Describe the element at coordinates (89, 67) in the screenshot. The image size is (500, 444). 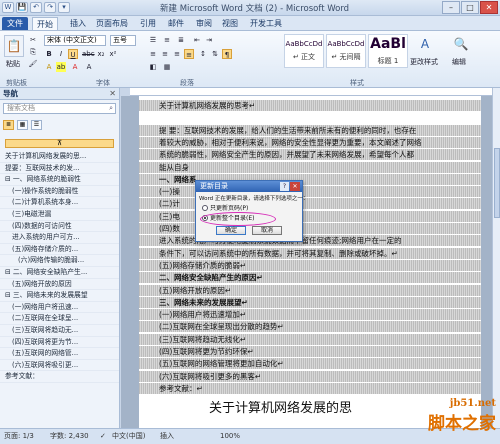
I see `char-shading-icon: A` at that location.